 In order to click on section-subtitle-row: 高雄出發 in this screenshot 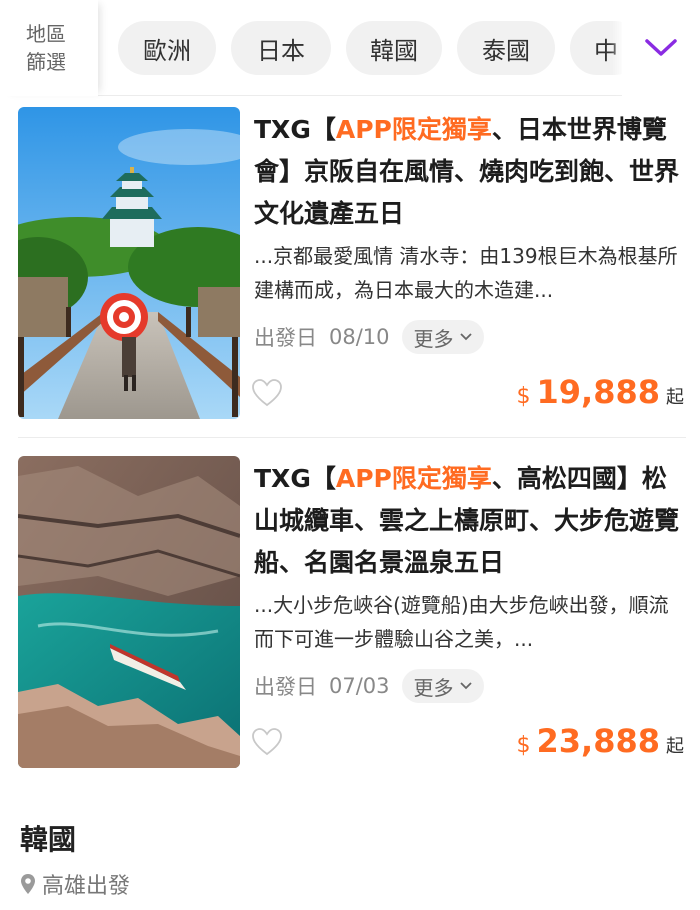, I will do `click(75, 884)`.